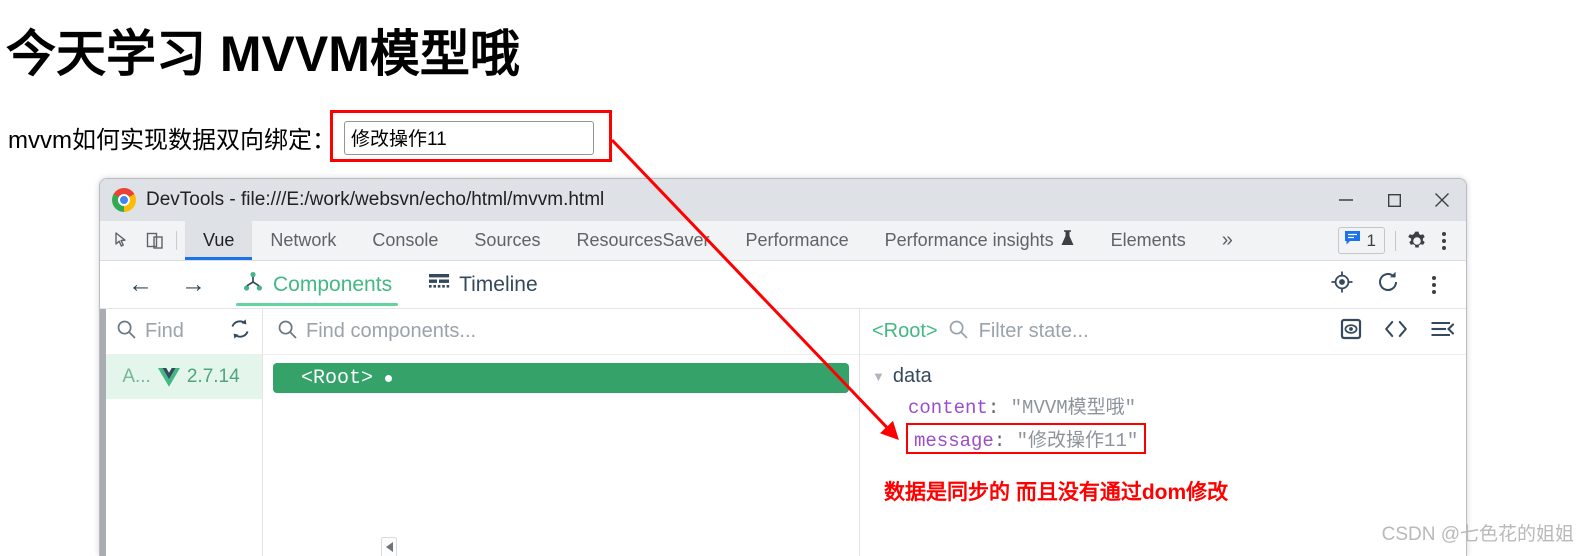 Image resolution: width=1588 pixels, height=556 pixels. What do you see at coordinates (468, 137) in the screenshot?
I see `message-input` at bounding box center [468, 137].